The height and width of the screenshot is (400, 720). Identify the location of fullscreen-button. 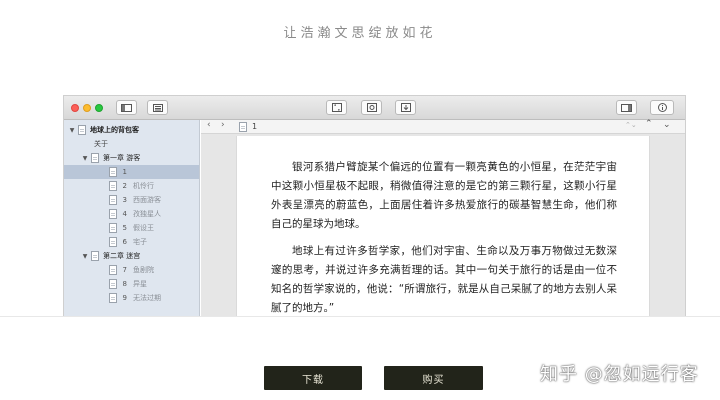
(336, 107).